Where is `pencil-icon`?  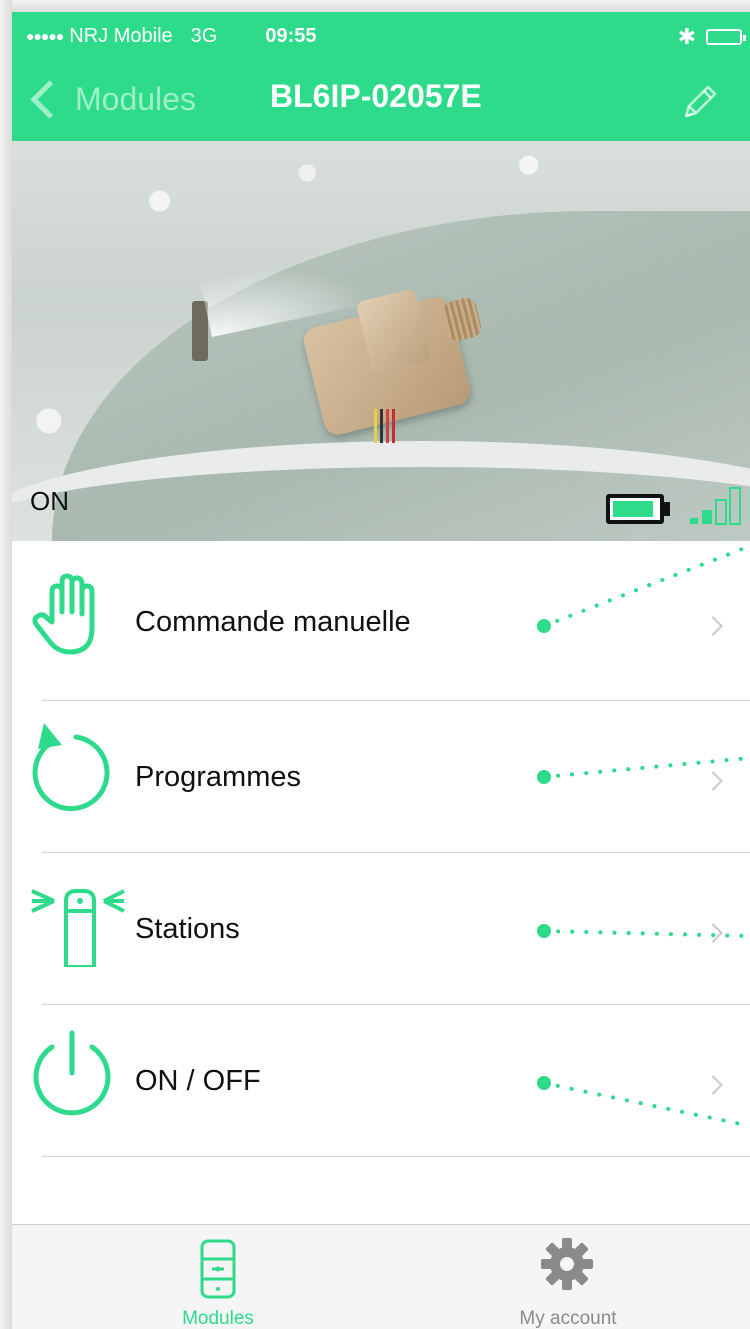
pencil-icon is located at coordinates (700, 102).